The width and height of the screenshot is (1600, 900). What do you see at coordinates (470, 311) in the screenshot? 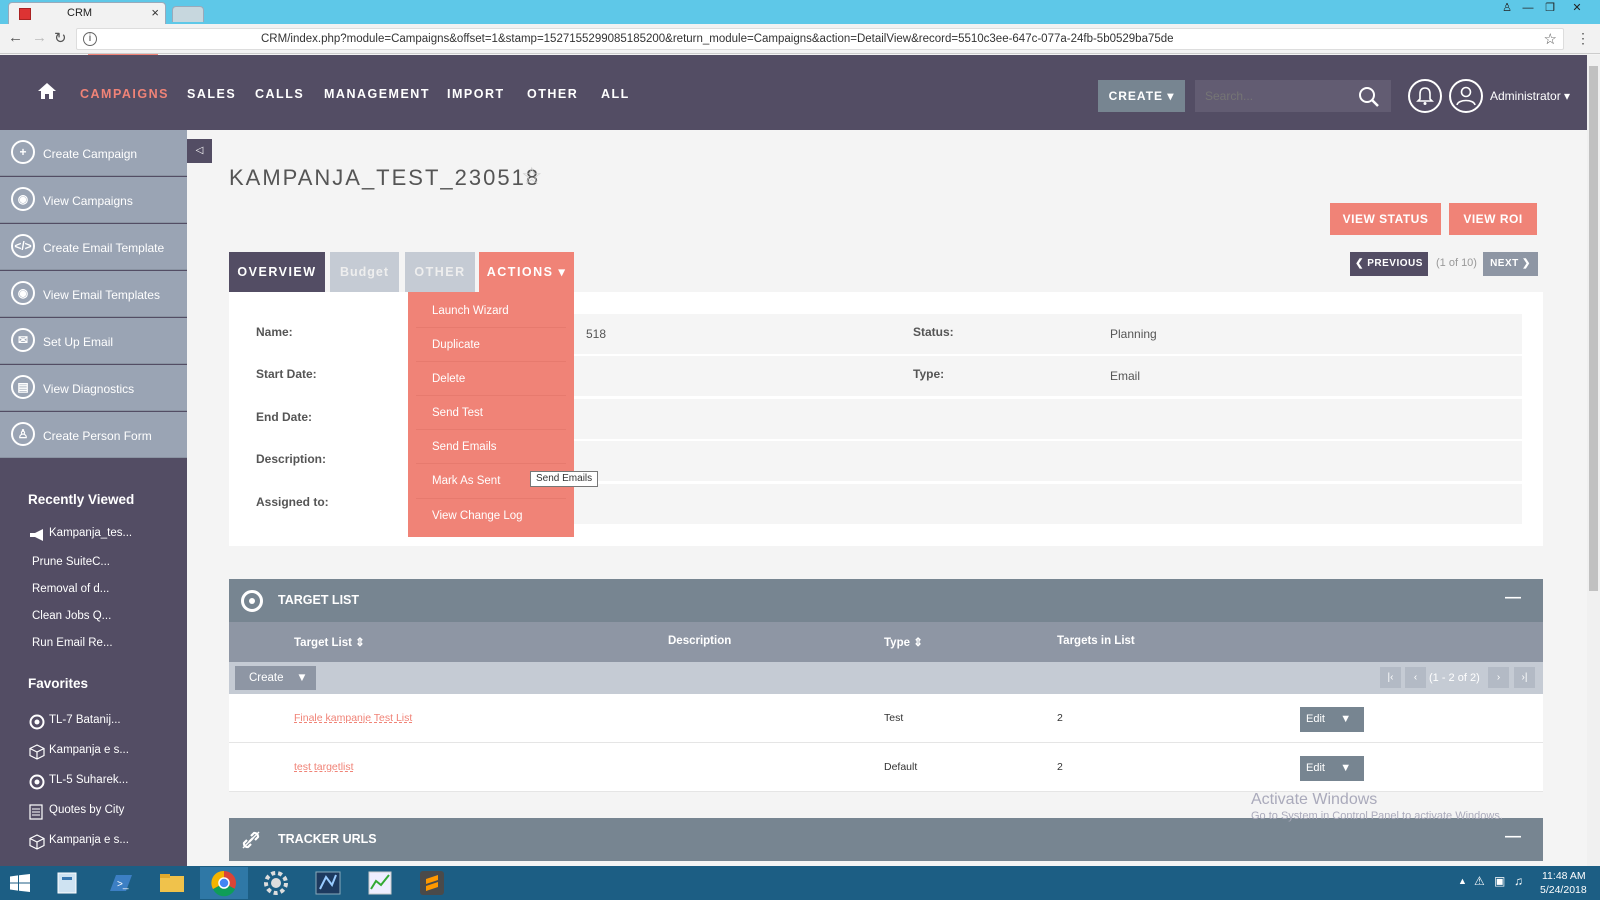
I see `menu-launch-wizard: Launch Wizard` at bounding box center [470, 311].